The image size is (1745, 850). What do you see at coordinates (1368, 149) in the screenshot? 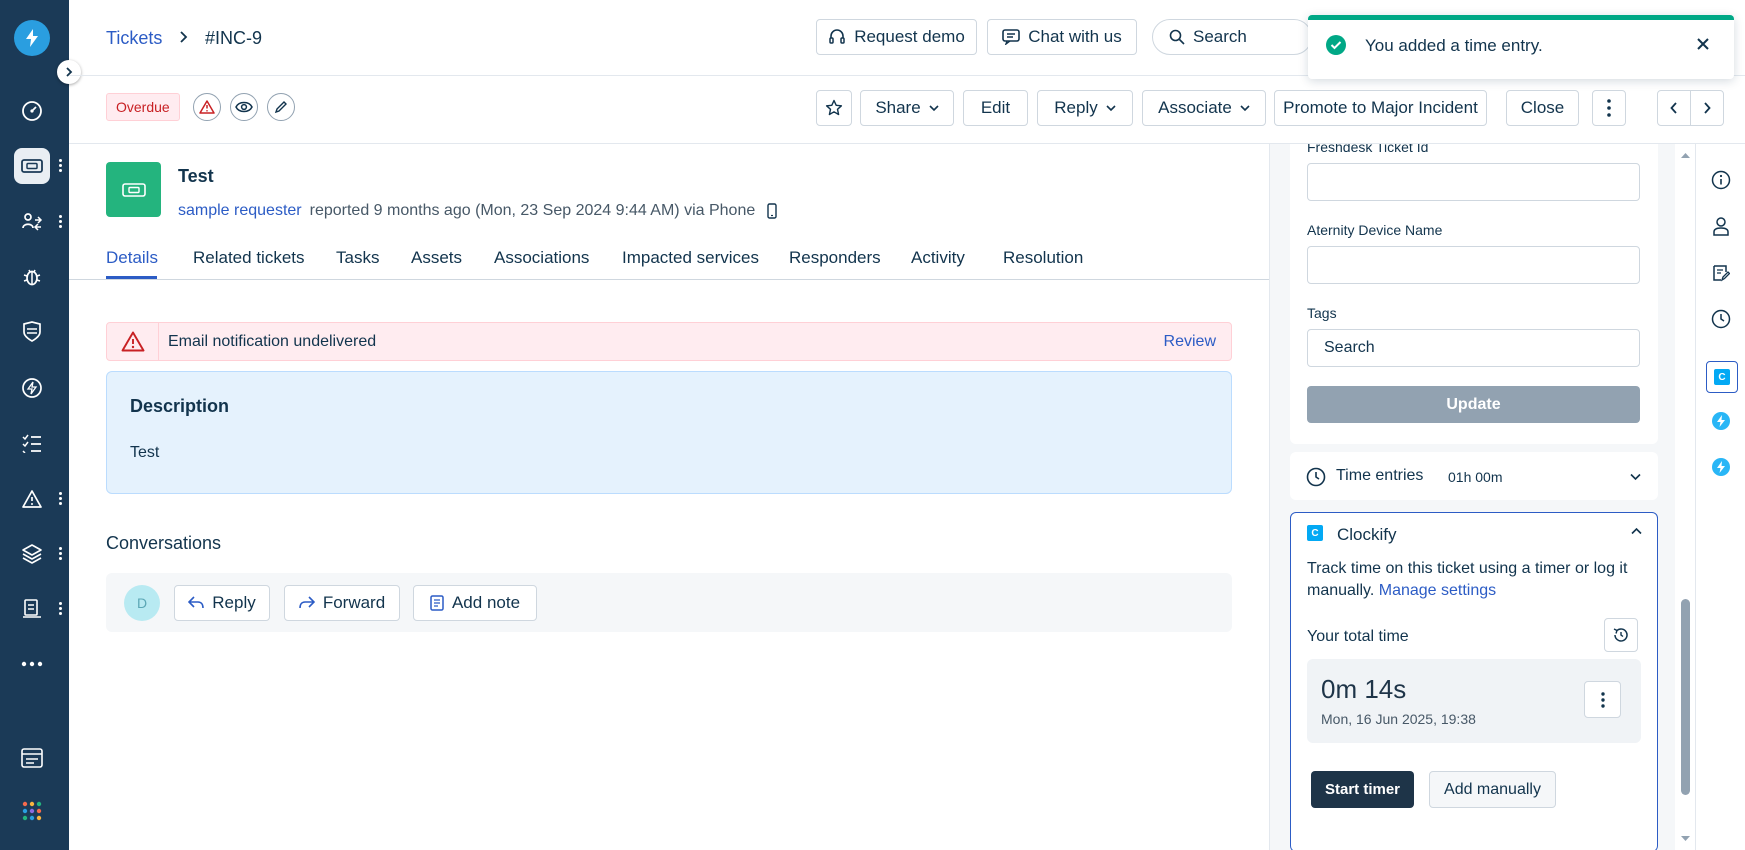
I see `freshdesk-ticket-id-label: Freshdesk Ticket Id` at bounding box center [1368, 149].